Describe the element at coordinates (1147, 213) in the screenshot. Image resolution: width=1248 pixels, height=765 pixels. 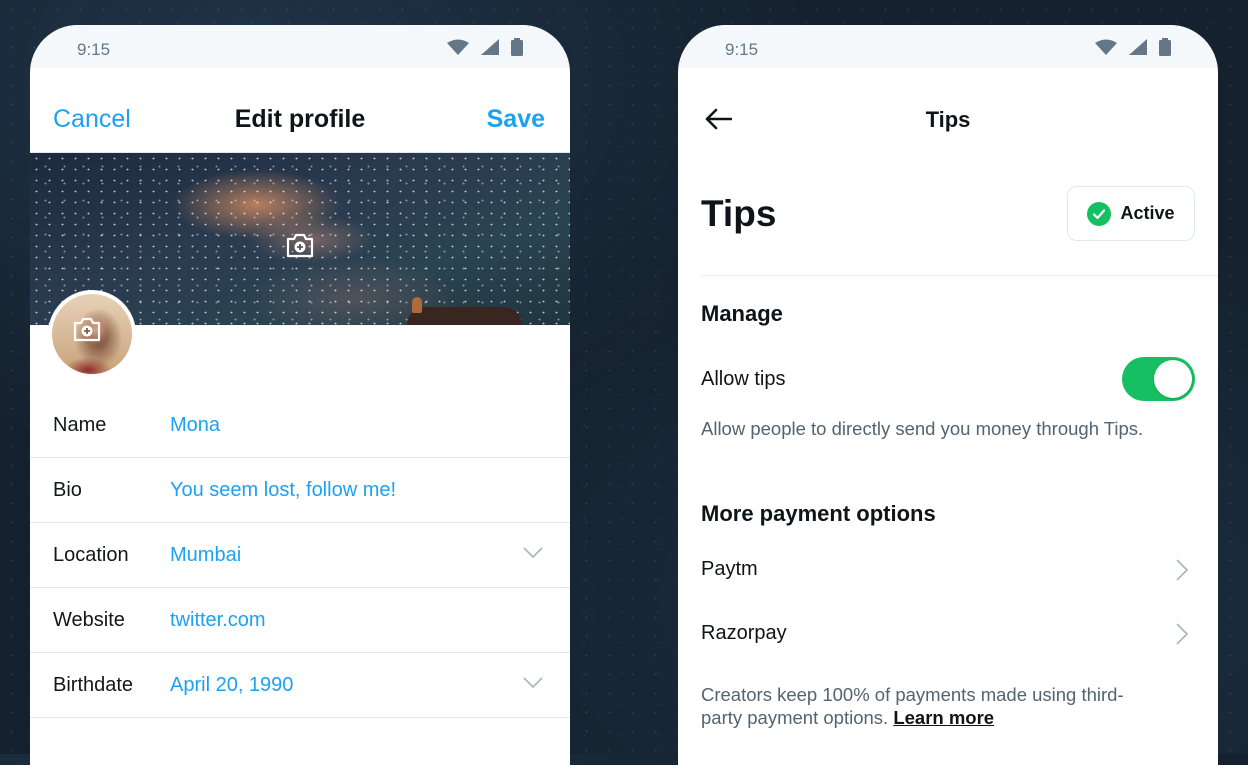
I see `status-badge-label: Active` at that location.